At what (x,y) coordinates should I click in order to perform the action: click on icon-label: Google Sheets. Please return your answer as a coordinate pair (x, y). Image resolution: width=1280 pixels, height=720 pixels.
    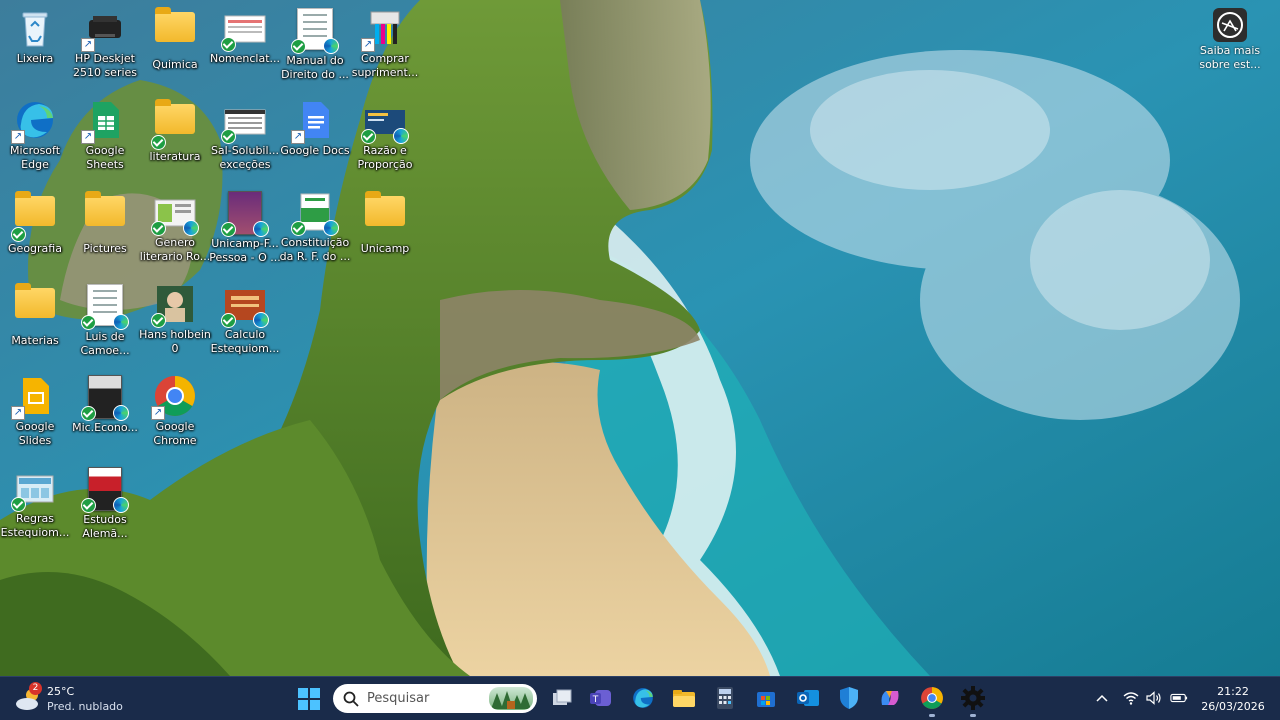
    Looking at the image, I should click on (105, 157).